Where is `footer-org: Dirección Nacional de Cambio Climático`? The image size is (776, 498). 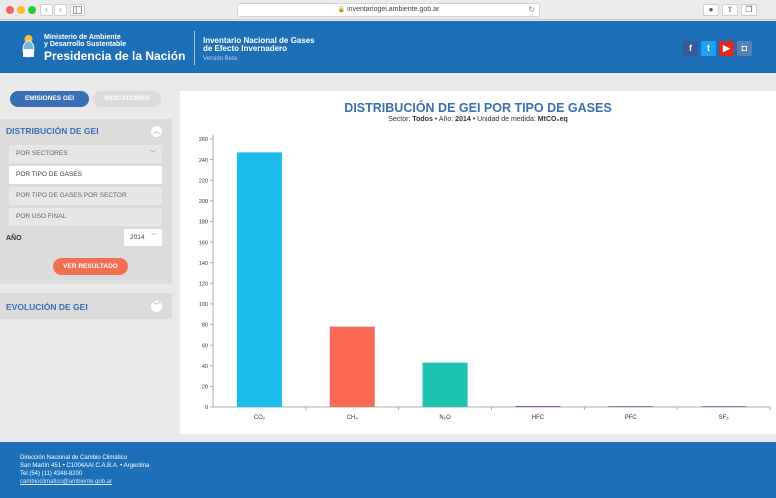 footer-org: Dirección Nacional de Cambio Climático is located at coordinates (74, 458).